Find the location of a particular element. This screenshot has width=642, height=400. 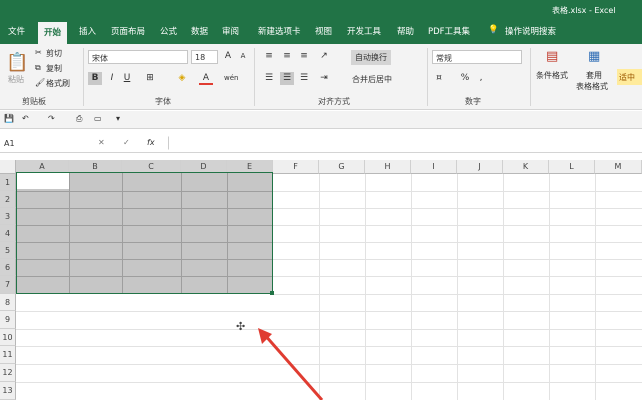

paste-icon: 📋 is located at coordinates (17, 62).